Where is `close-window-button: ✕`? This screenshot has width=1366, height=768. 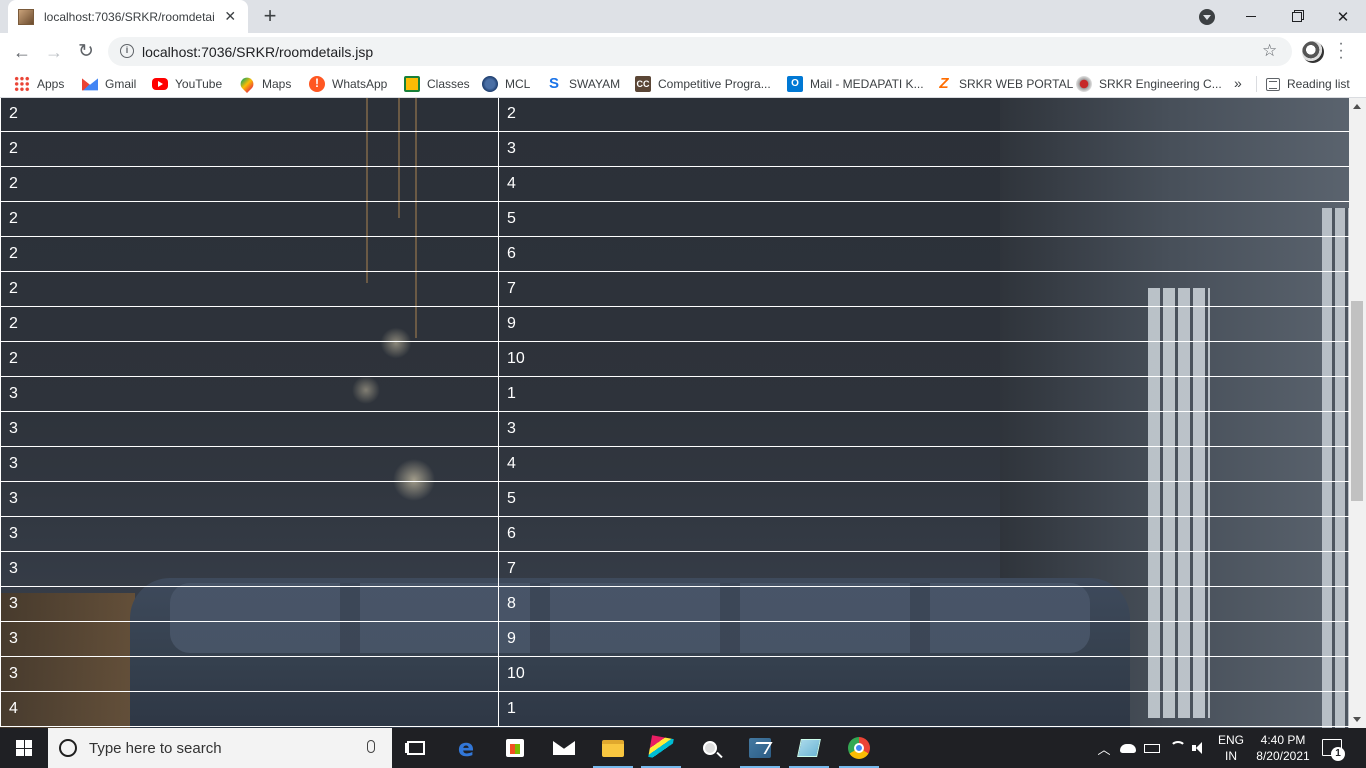
close-window-button: ✕ is located at coordinates (1343, 16).